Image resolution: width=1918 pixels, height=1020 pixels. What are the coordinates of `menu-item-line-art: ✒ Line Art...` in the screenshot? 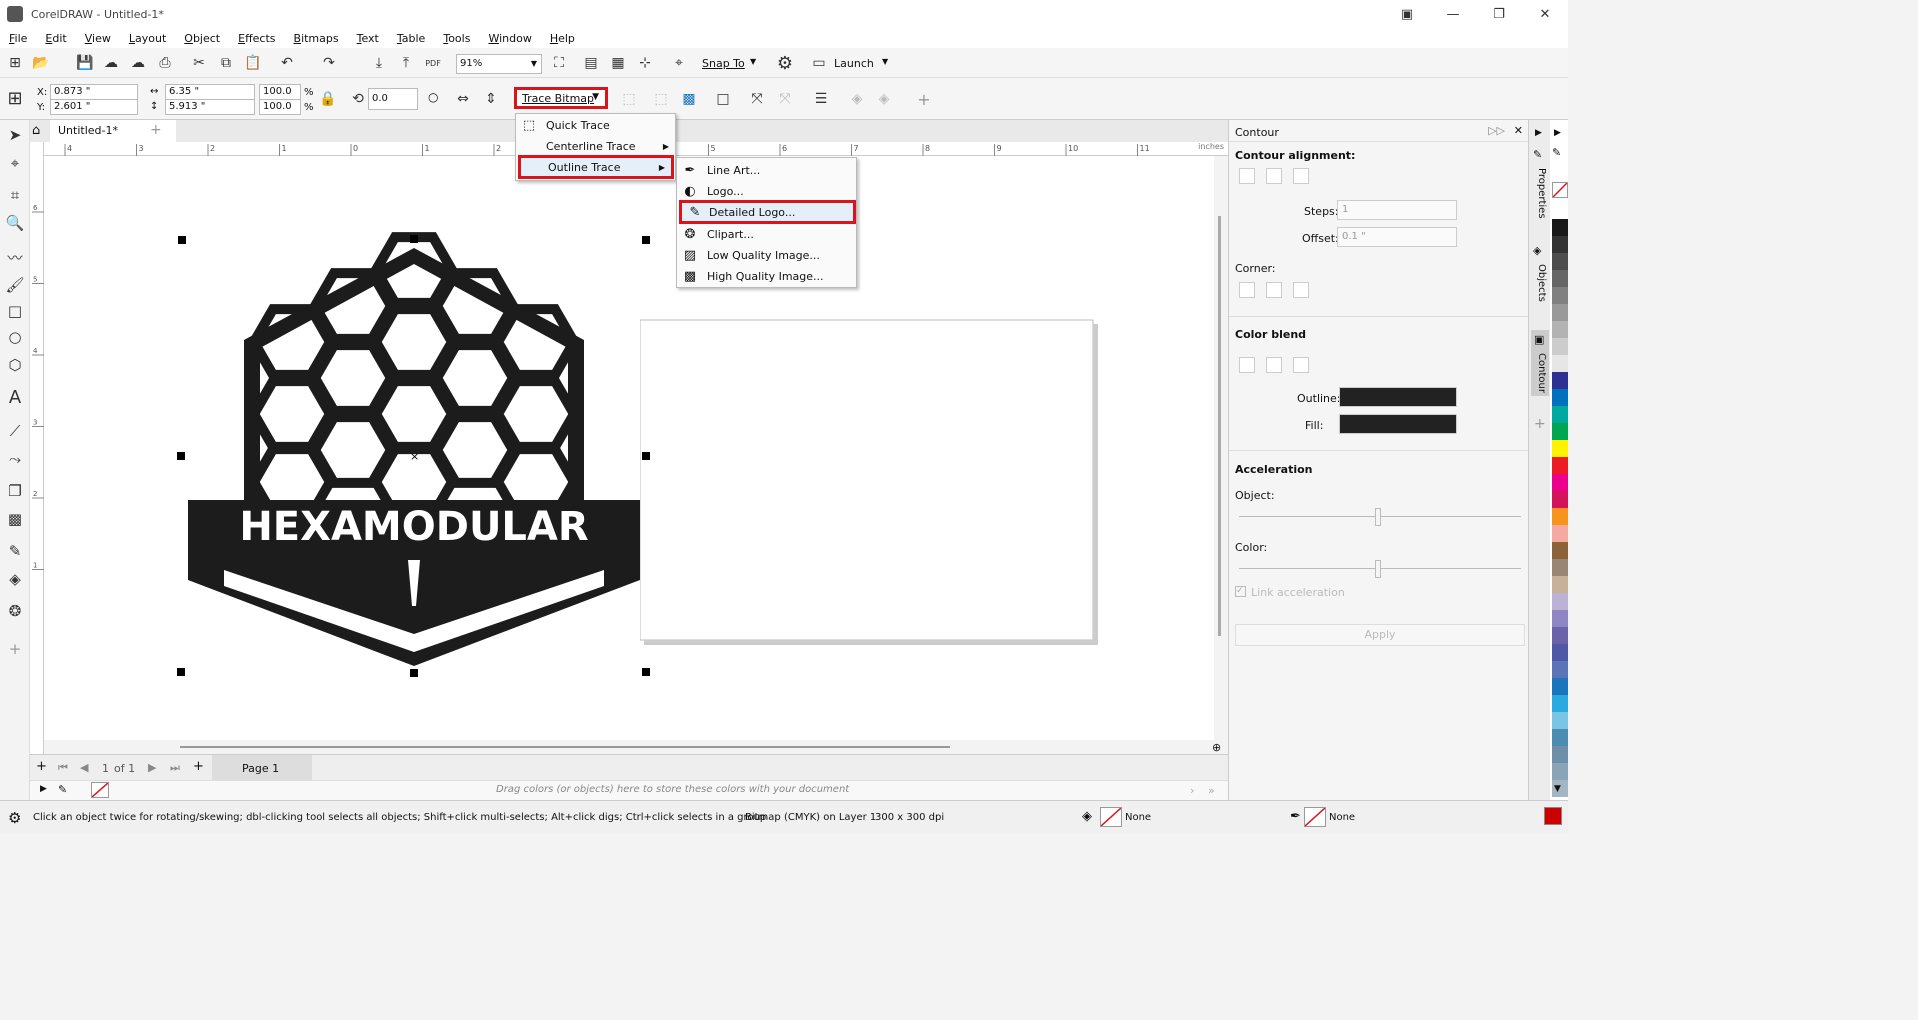 It's located at (766, 170).